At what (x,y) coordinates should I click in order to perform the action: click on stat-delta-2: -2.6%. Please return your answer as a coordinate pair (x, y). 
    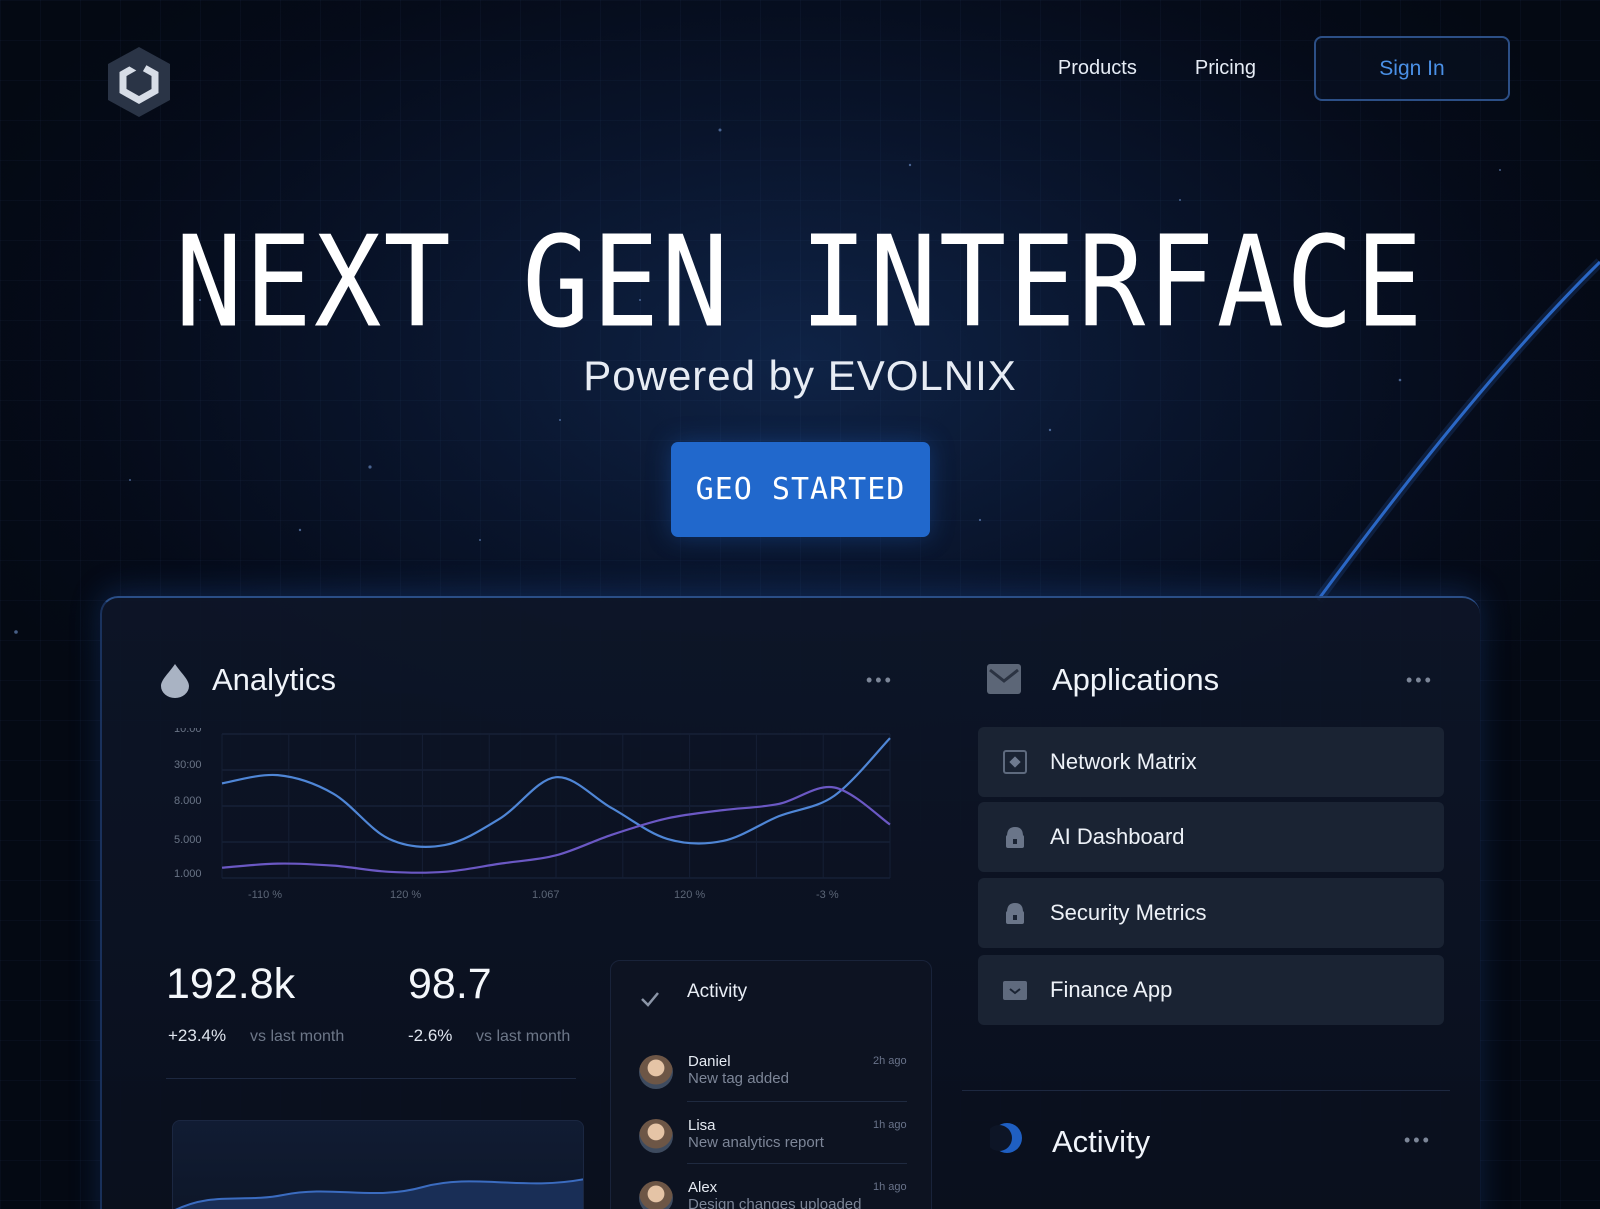
    Looking at the image, I should click on (430, 1035).